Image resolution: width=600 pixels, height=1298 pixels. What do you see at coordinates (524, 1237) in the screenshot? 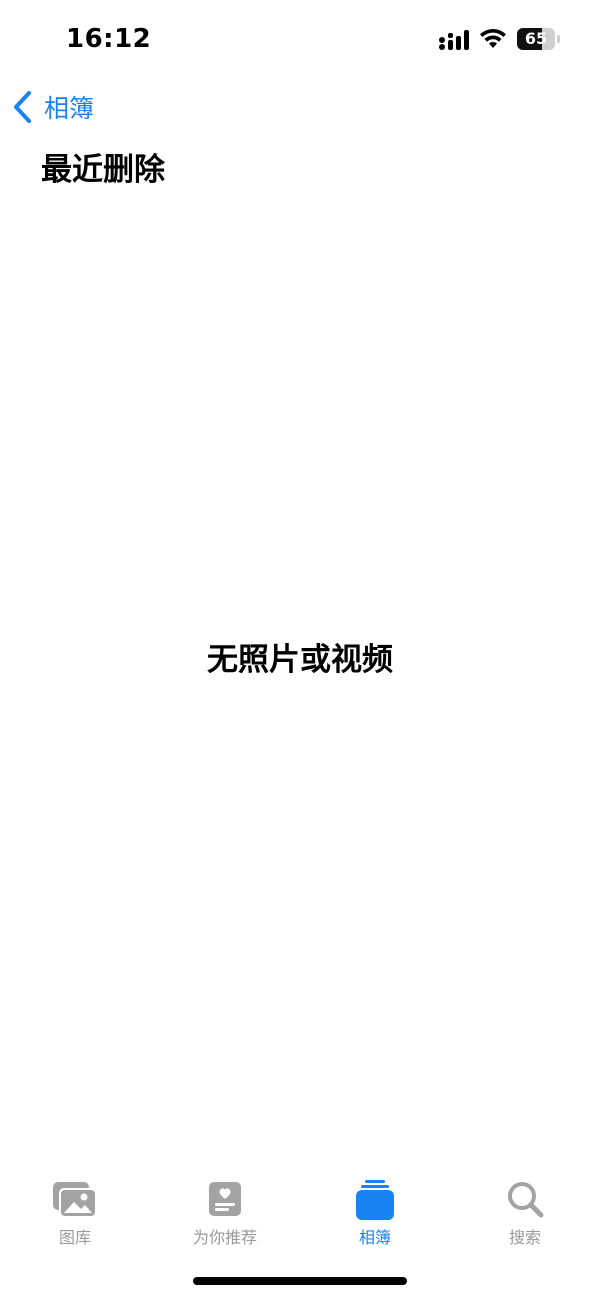
I see `tab-search-label: 搜索` at bounding box center [524, 1237].